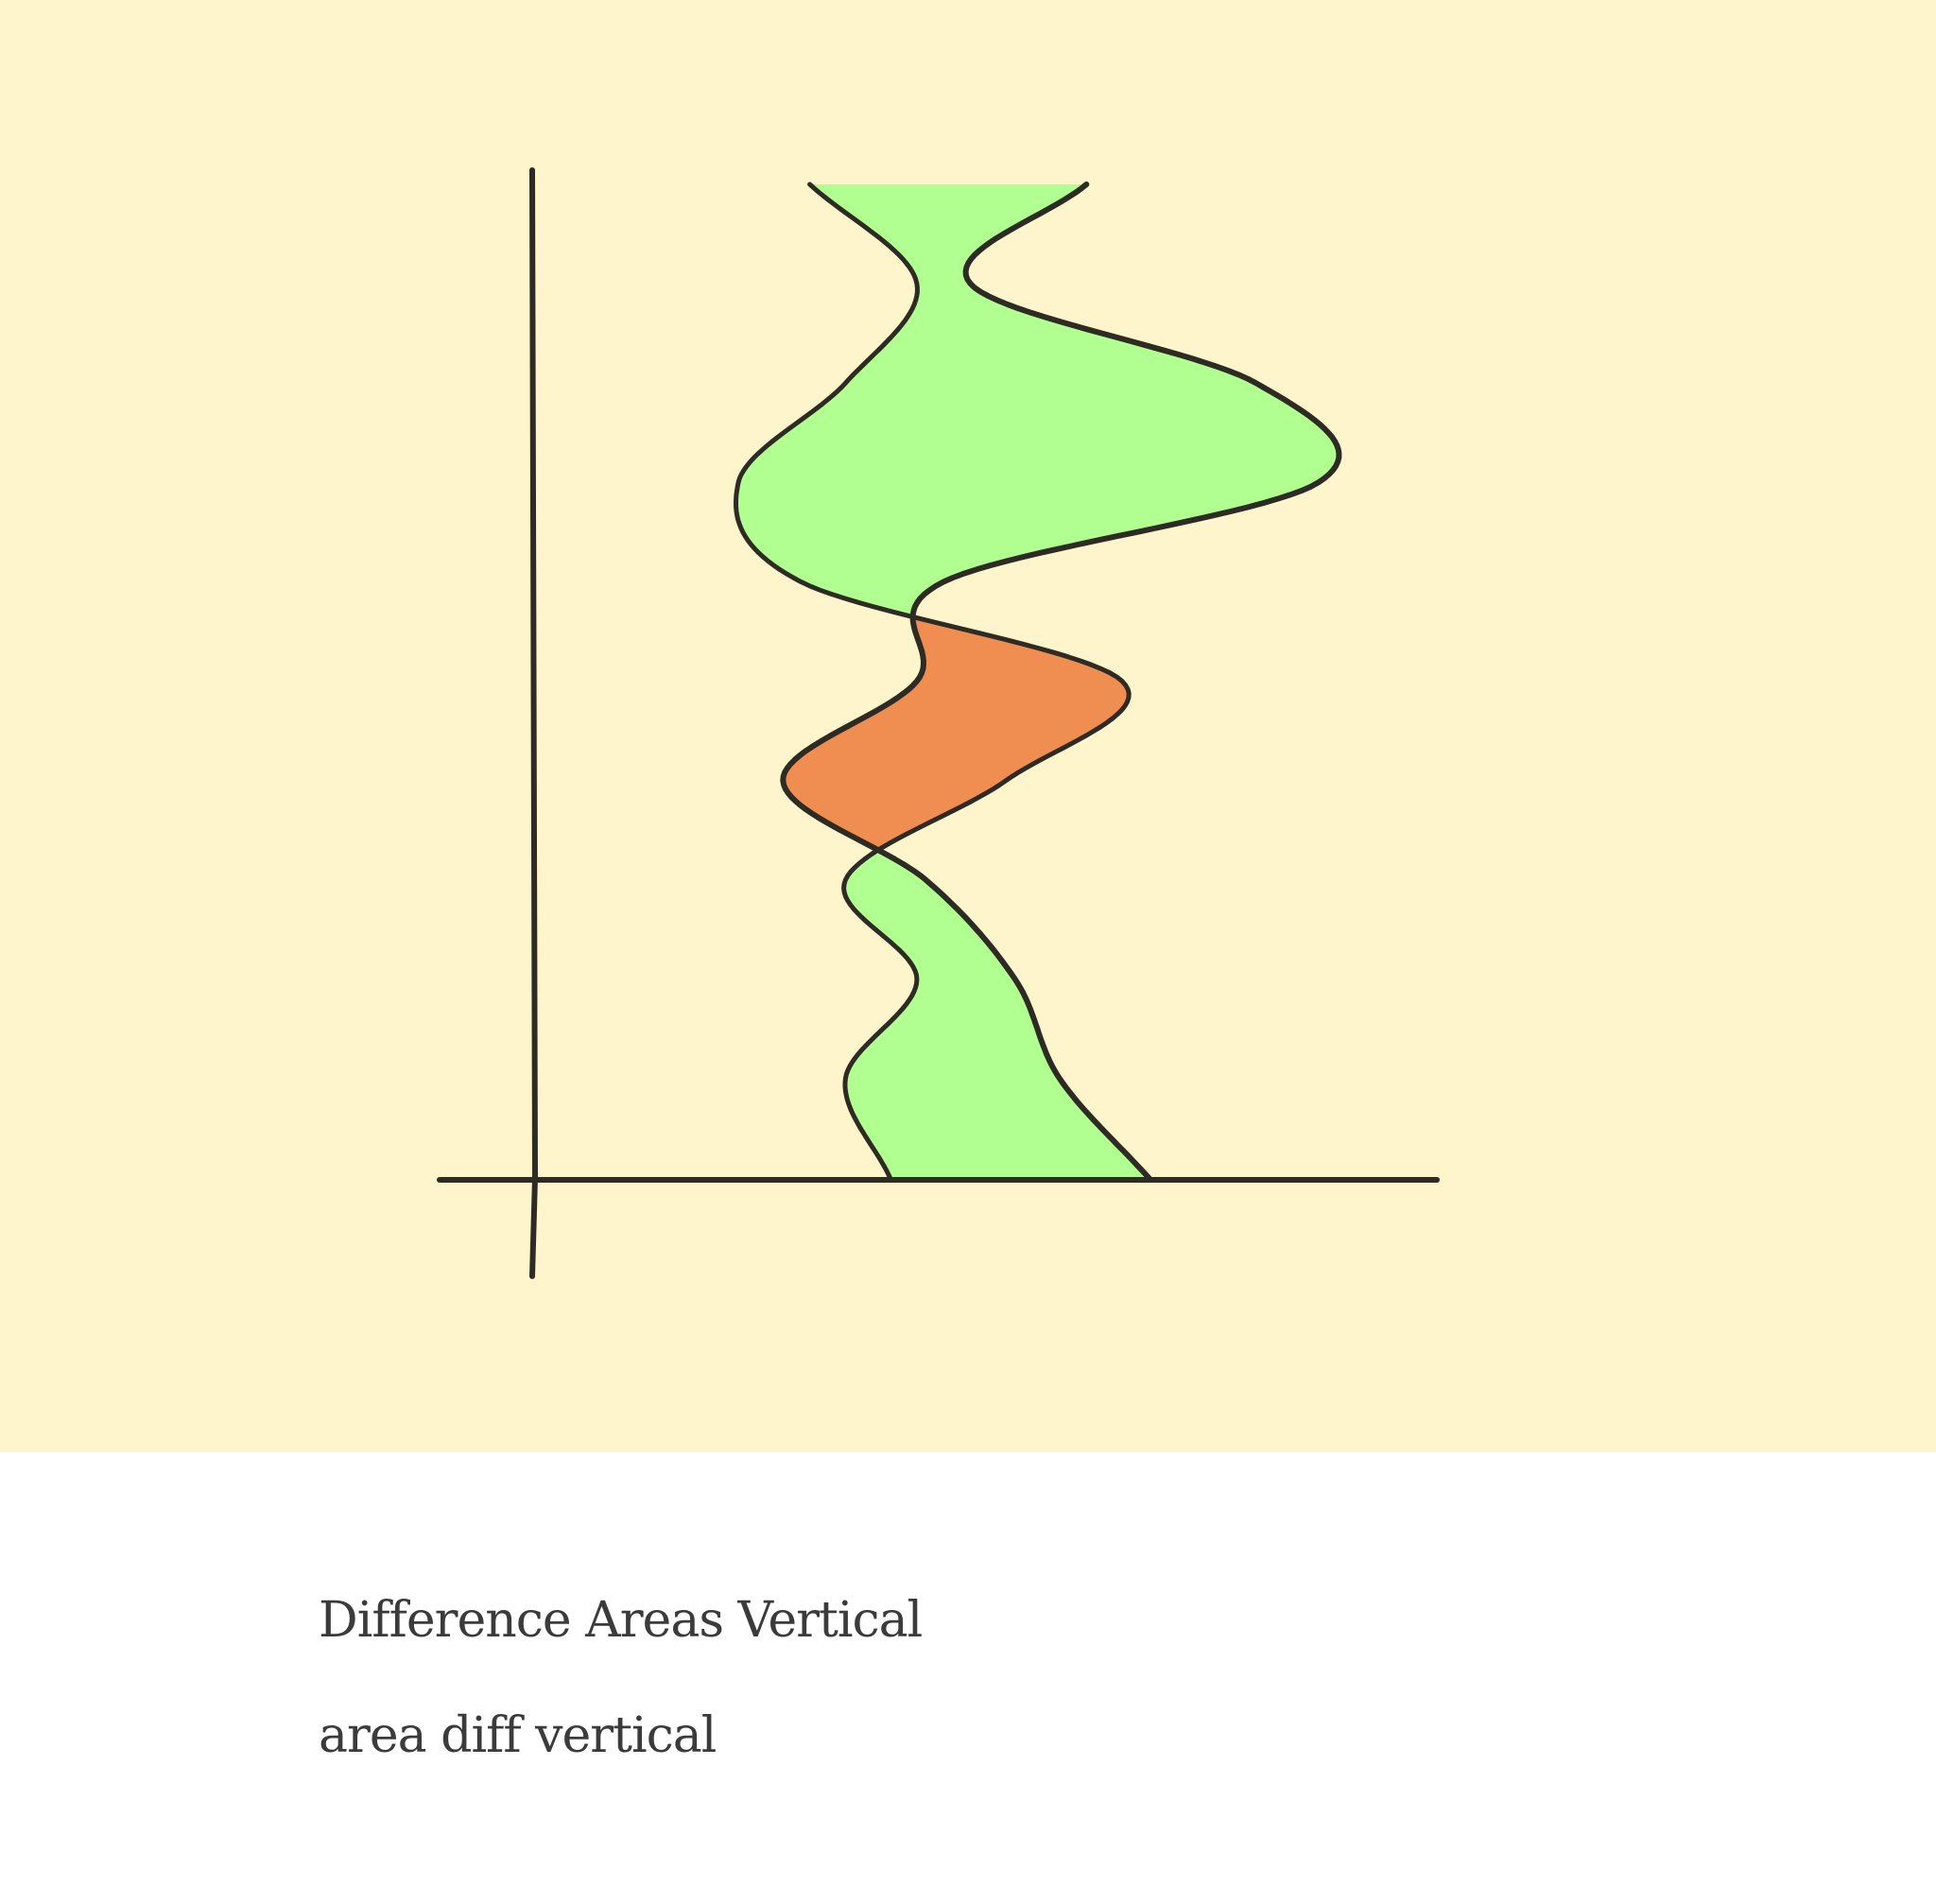  I want to click on chart-caption-subtitle: area diff vertical, so click(518, 1736).